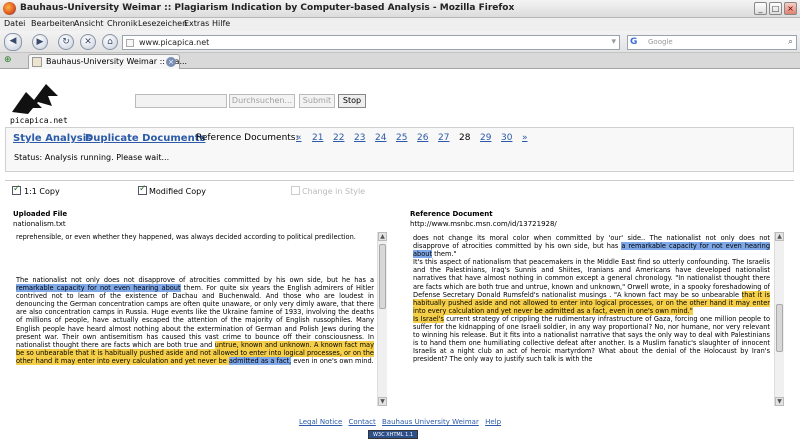 Image resolution: width=800 pixels, height=441 pixels. I want to click on next-page-link: », so click(525, 138).